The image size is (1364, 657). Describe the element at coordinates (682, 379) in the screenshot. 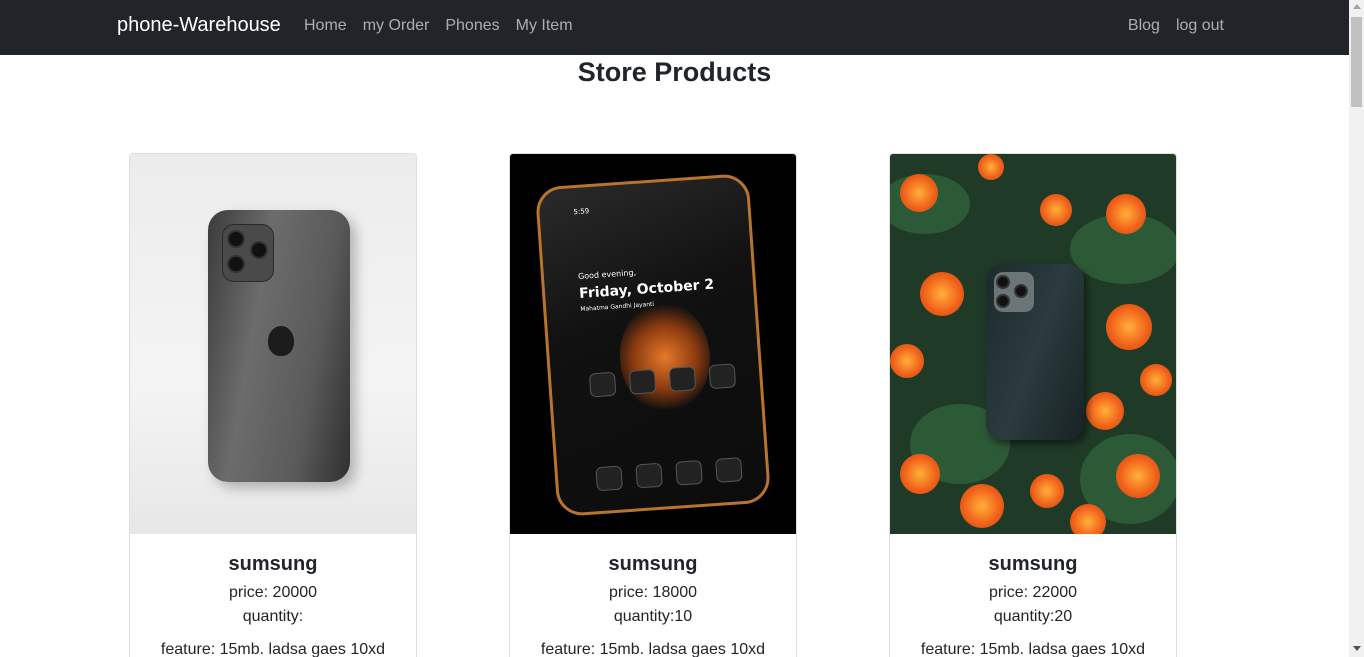

I see `twitter-app-icon` at that location.